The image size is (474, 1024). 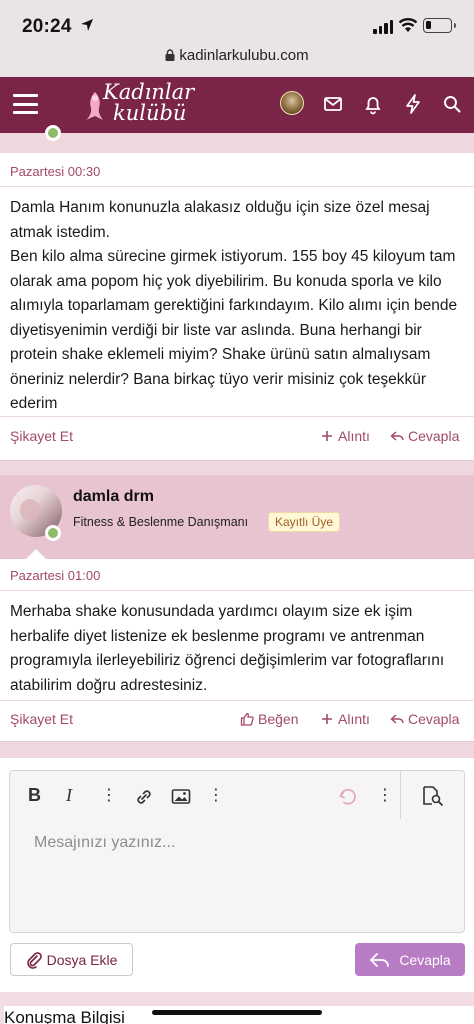 What do you see at coordinates (237, 795) in the screenshot?
I see `editor-toolbar: B I ⋮ ⋮ ⋮` at bounding box center [237, 795].